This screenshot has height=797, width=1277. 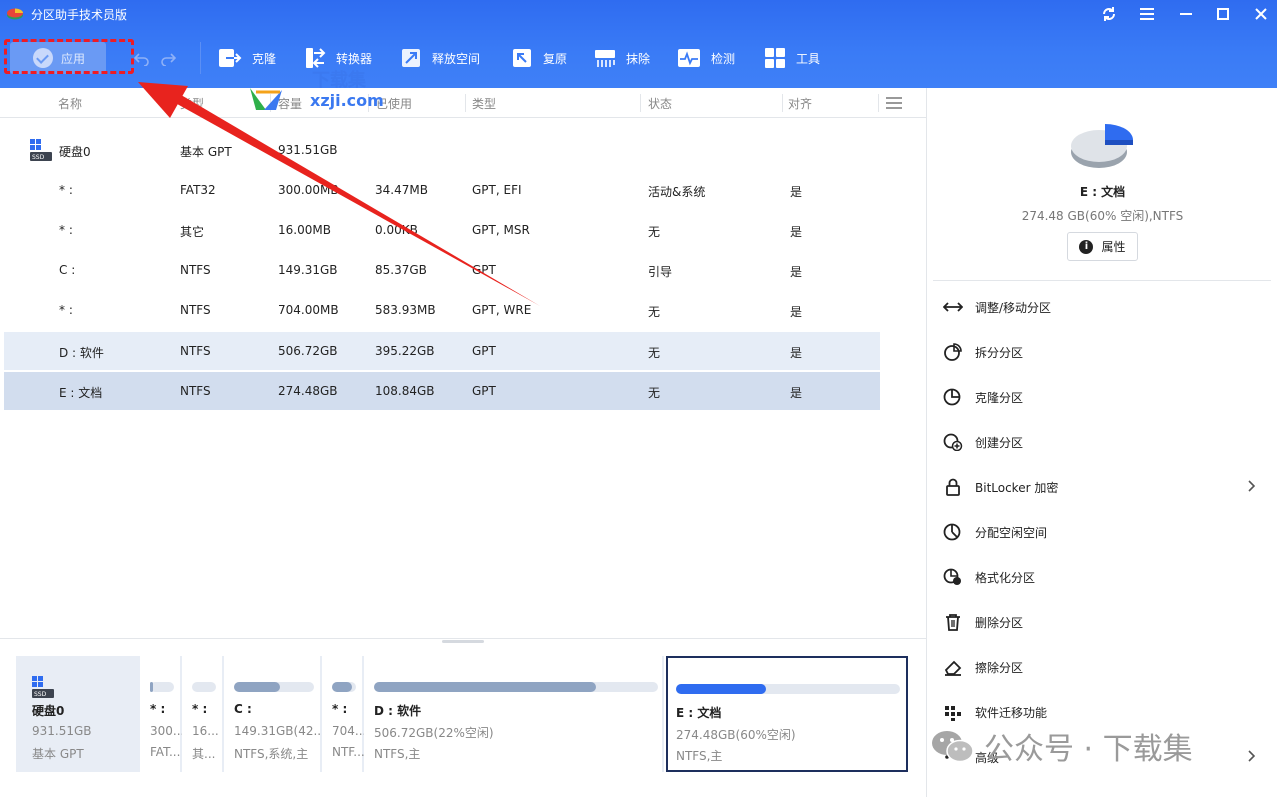 What do you see at coordinates (142, 58) in the screenshot?
I see `undo-icon` at bounding box center [142, 58].